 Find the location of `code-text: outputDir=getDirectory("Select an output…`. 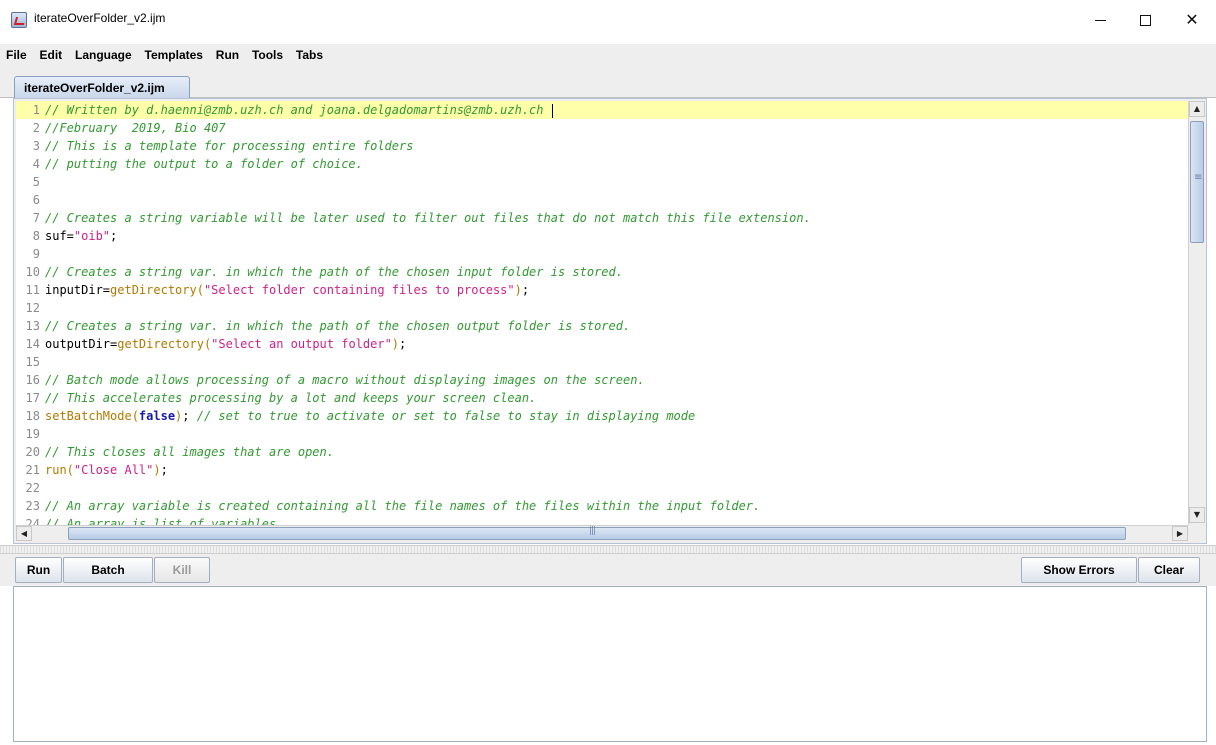

code-text: outputDir=getDirectory("Select an output… is located at coordinates (225, 344).